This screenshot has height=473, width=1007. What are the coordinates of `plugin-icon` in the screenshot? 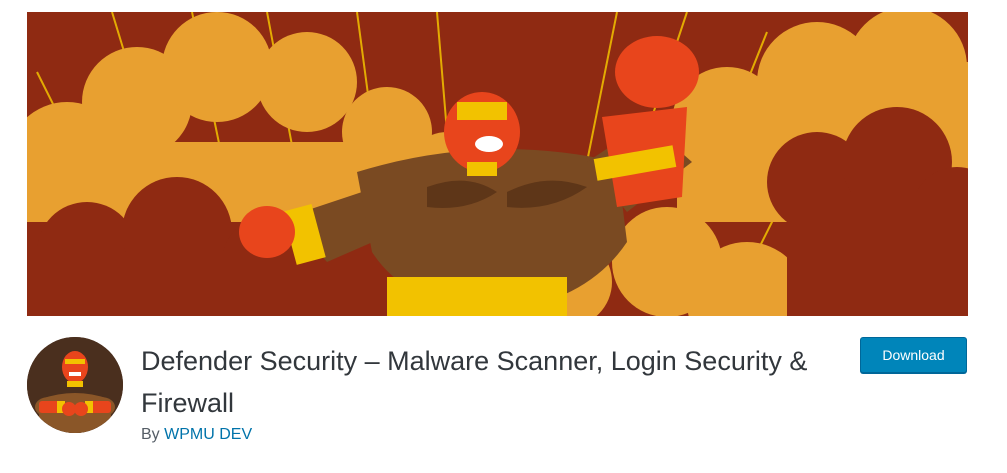 It's located at (75, 385).